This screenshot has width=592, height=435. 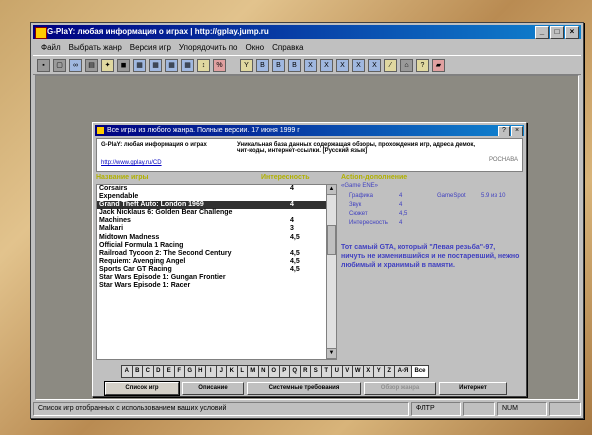 I want to click on letter-tab: Все, so click(x=420, y=371).